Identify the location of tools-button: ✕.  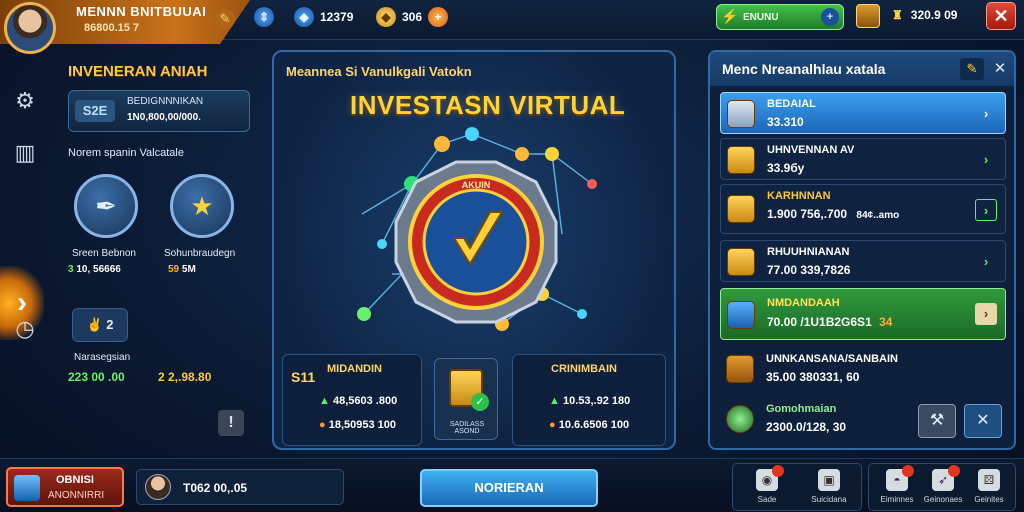
(983, 421).